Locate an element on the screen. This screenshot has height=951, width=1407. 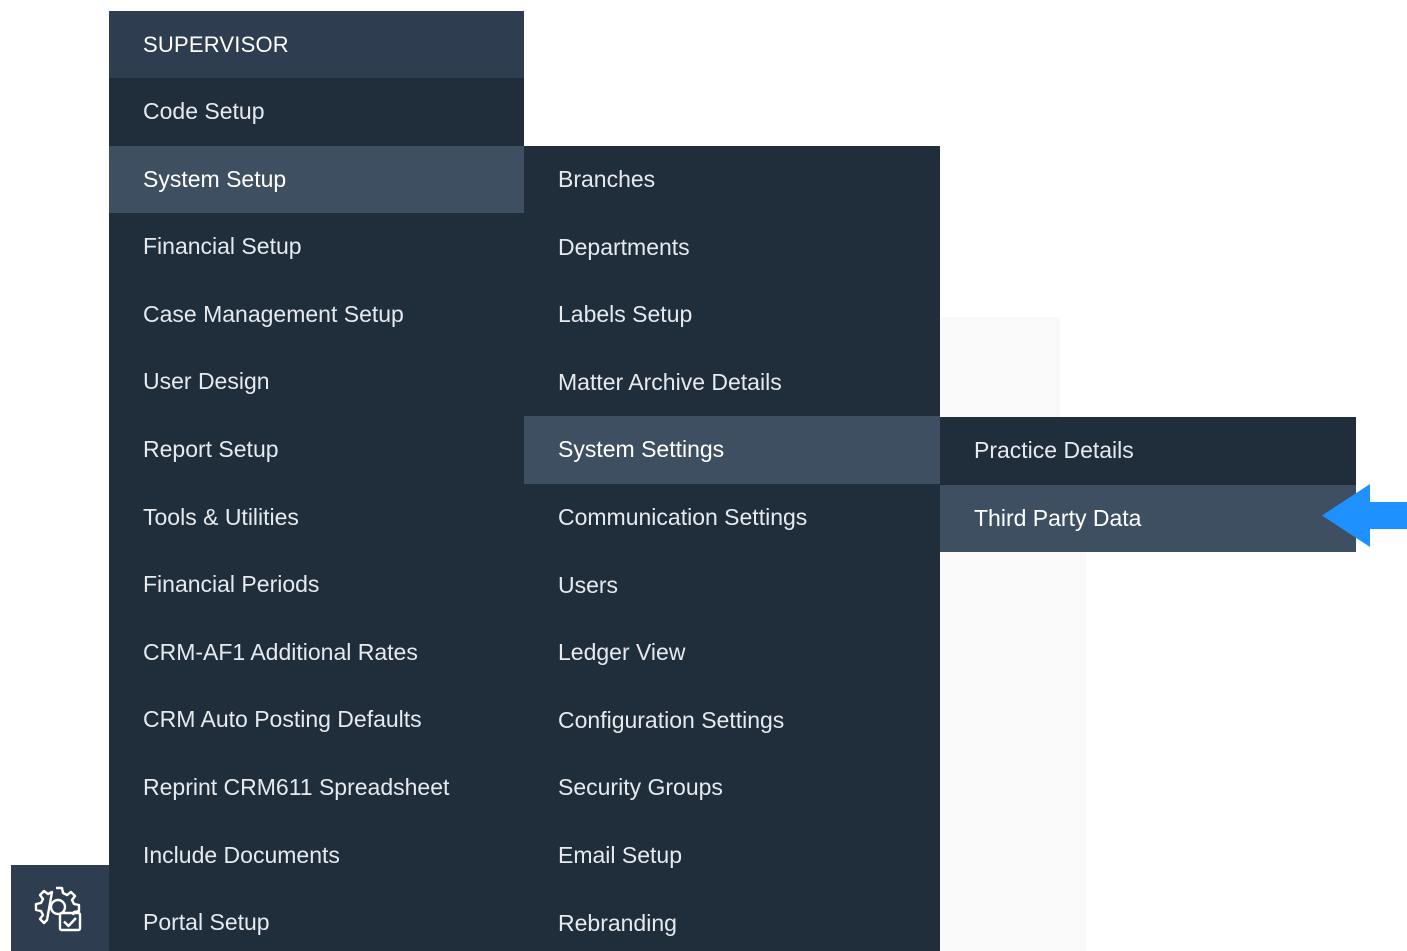
submenu-item-labels-setup: Labels Setup is located at coordinates (732, 315).